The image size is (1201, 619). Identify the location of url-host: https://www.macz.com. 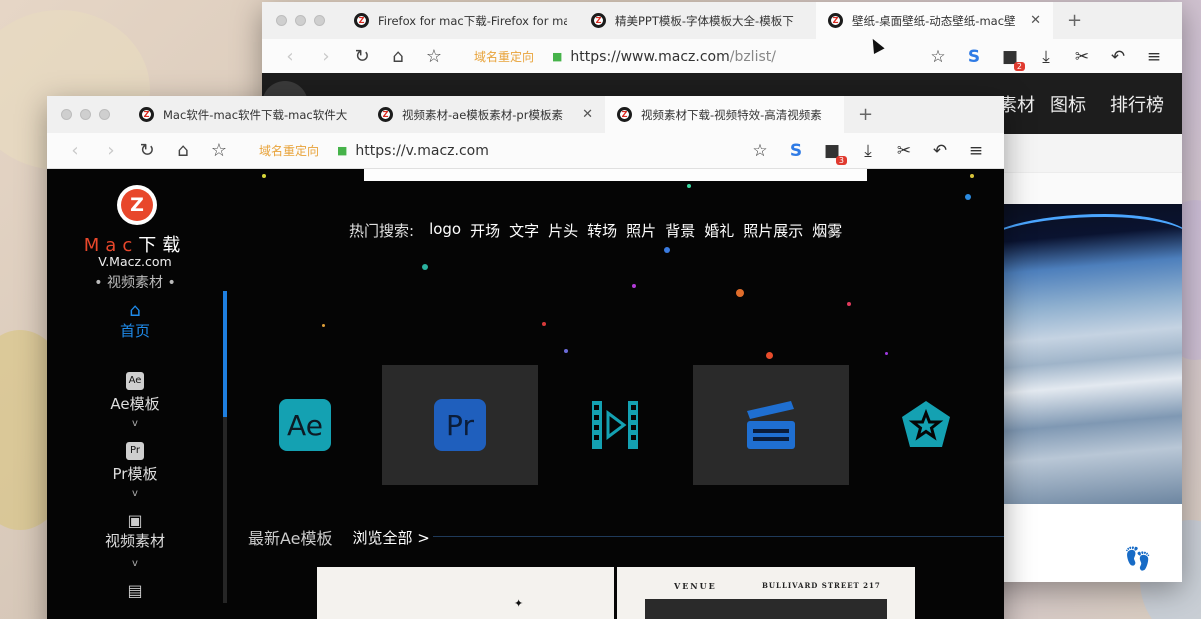
(650, 56).